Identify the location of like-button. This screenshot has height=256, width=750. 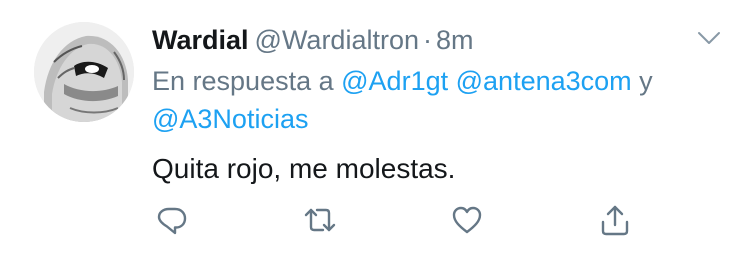
(467, 220).